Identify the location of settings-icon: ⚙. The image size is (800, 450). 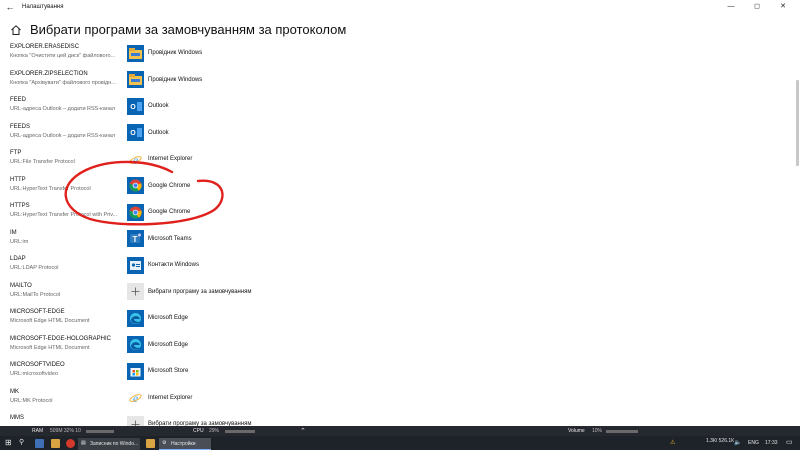
(164, 443).